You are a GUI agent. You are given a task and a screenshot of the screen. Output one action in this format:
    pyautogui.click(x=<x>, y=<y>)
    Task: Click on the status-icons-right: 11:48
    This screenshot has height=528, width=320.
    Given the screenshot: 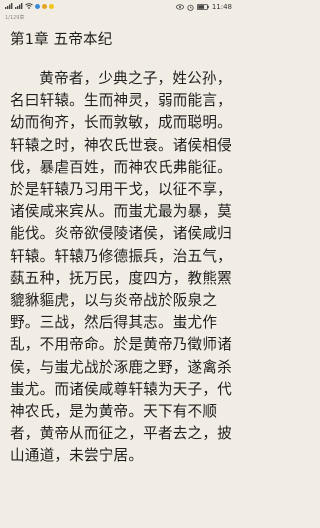 What is the action you would take?
    pyautogui.click(x=203, y=7)
    